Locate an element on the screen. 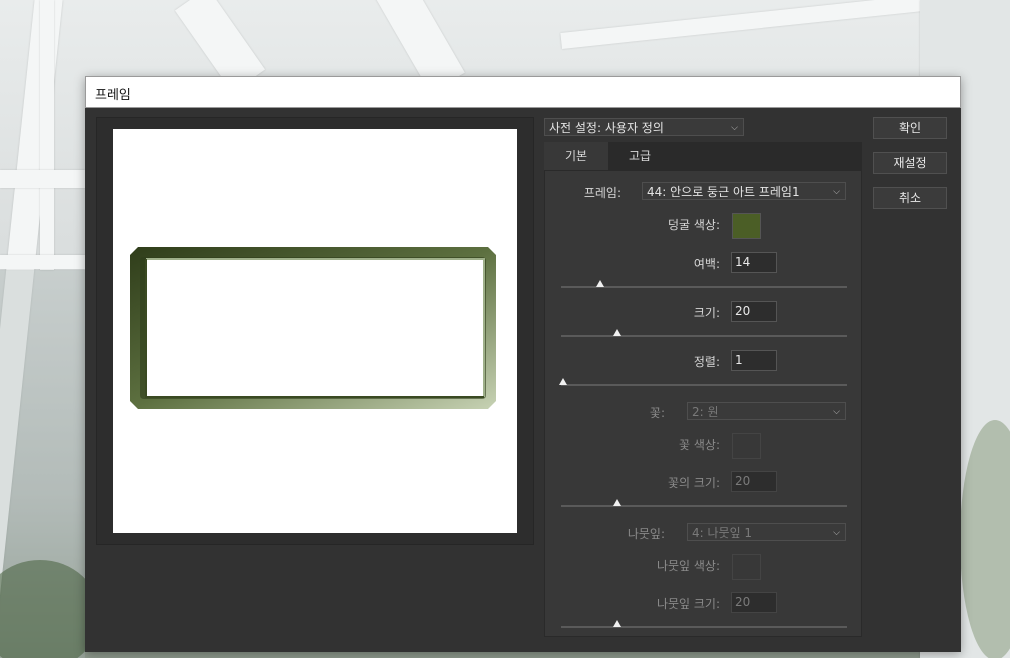 This screenshot has width=1010, height=658. preset-value: 사용자 정의 is located at coordinates (634, 128).